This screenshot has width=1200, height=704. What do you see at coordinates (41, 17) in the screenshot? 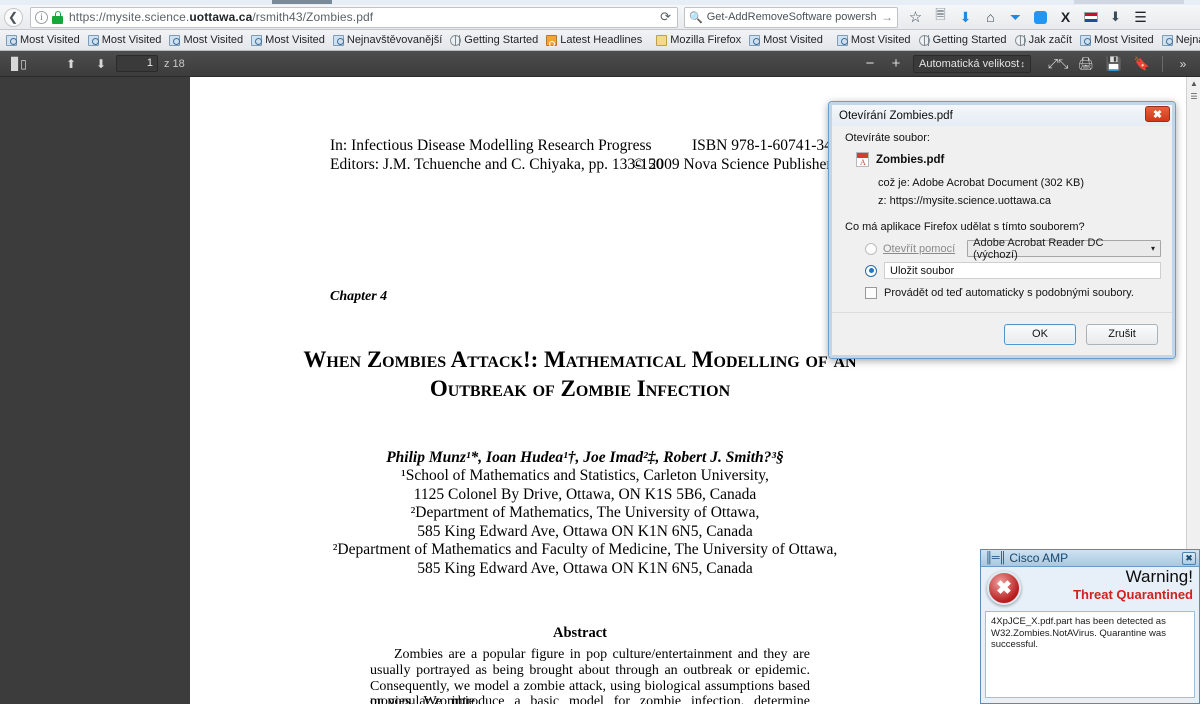
I see `info-icon: i` at bounding box center [41, 17].